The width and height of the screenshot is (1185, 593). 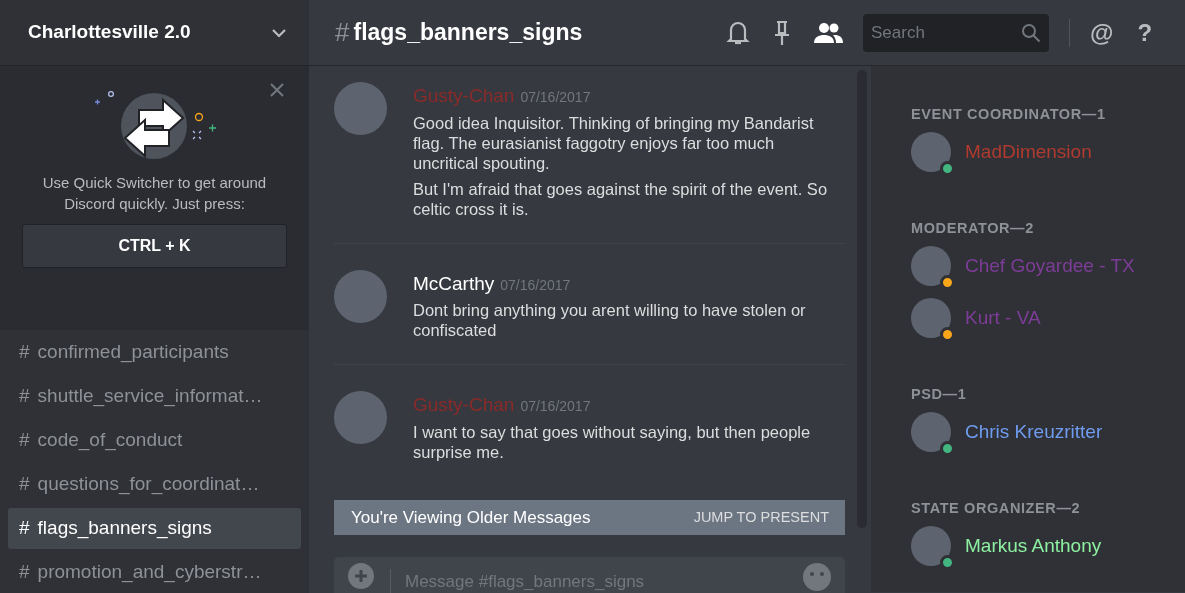 What do you see at coordinates (1033, 546) in the screenshot?
I see `member-name: Markus Anthony` at bounding box center [1033, 546].